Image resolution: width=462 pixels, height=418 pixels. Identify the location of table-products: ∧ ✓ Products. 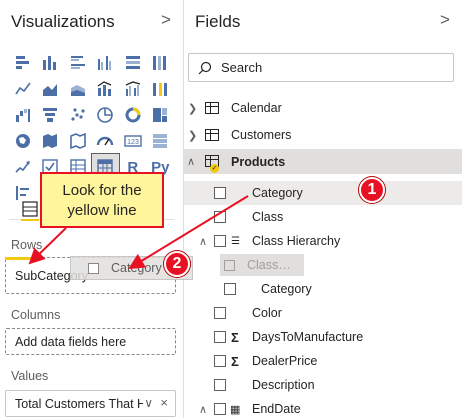
(323, 161).